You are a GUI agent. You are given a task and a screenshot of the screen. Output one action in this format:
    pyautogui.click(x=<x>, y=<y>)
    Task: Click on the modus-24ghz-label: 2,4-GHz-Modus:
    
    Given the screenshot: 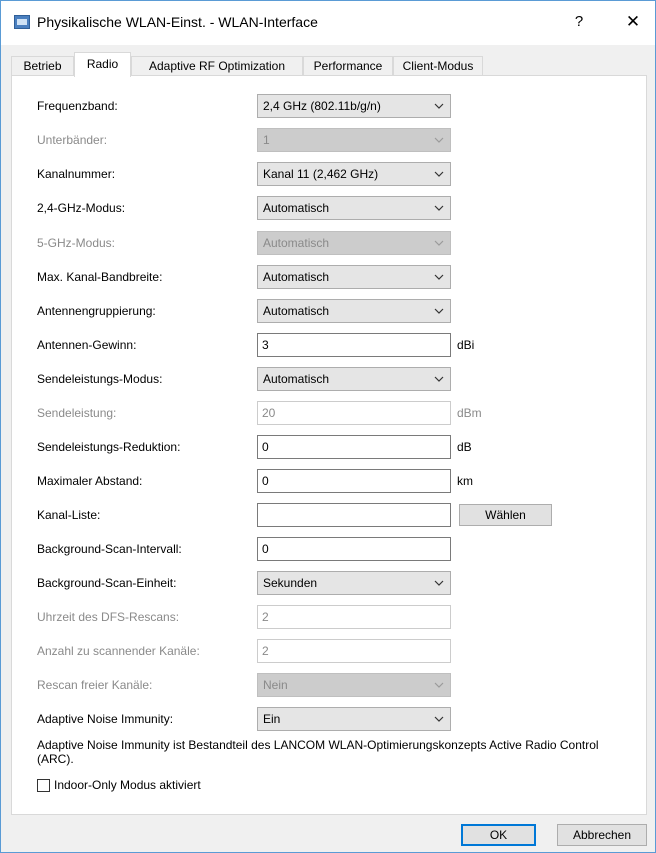 What is the action you would take?
    pyautogui.click(x=81, y=208)
    